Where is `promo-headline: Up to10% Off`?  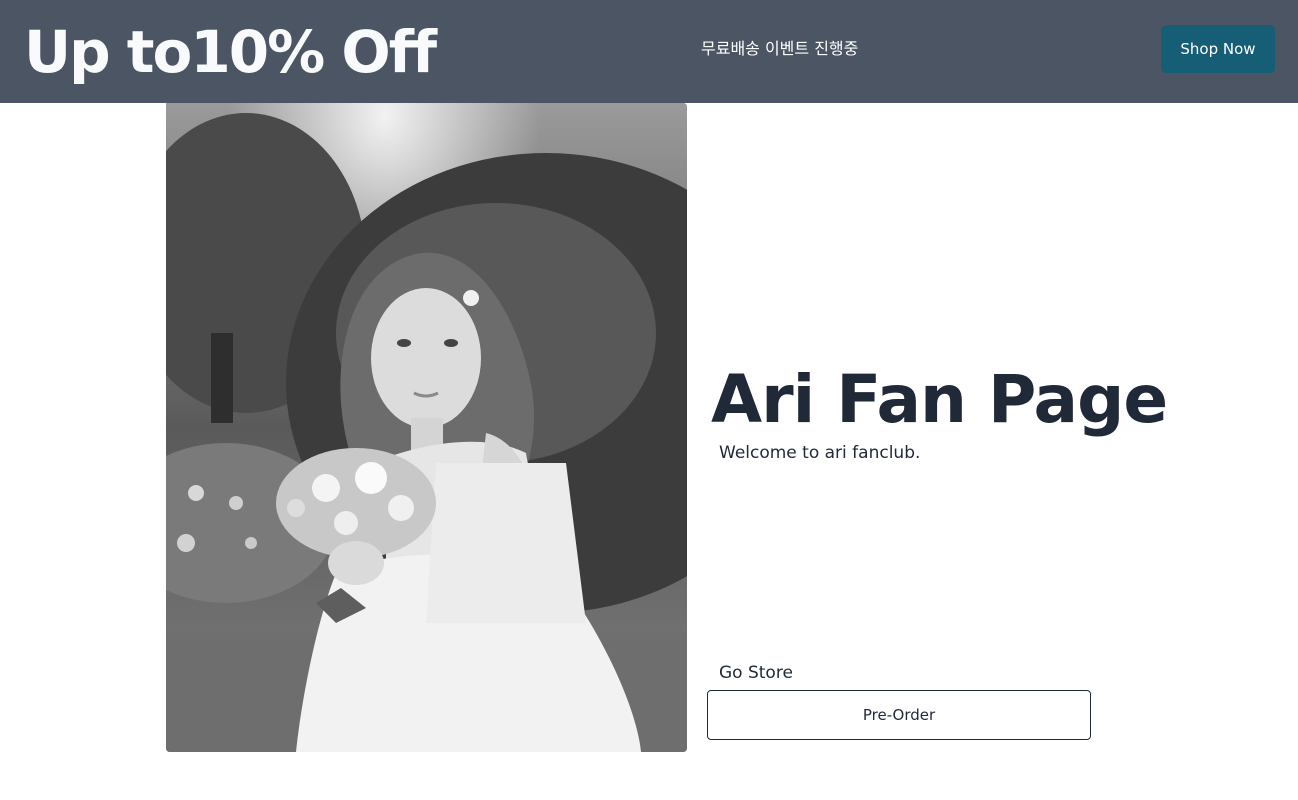 promo-headline: Up to10% Off is located at coordinates (230, 52).